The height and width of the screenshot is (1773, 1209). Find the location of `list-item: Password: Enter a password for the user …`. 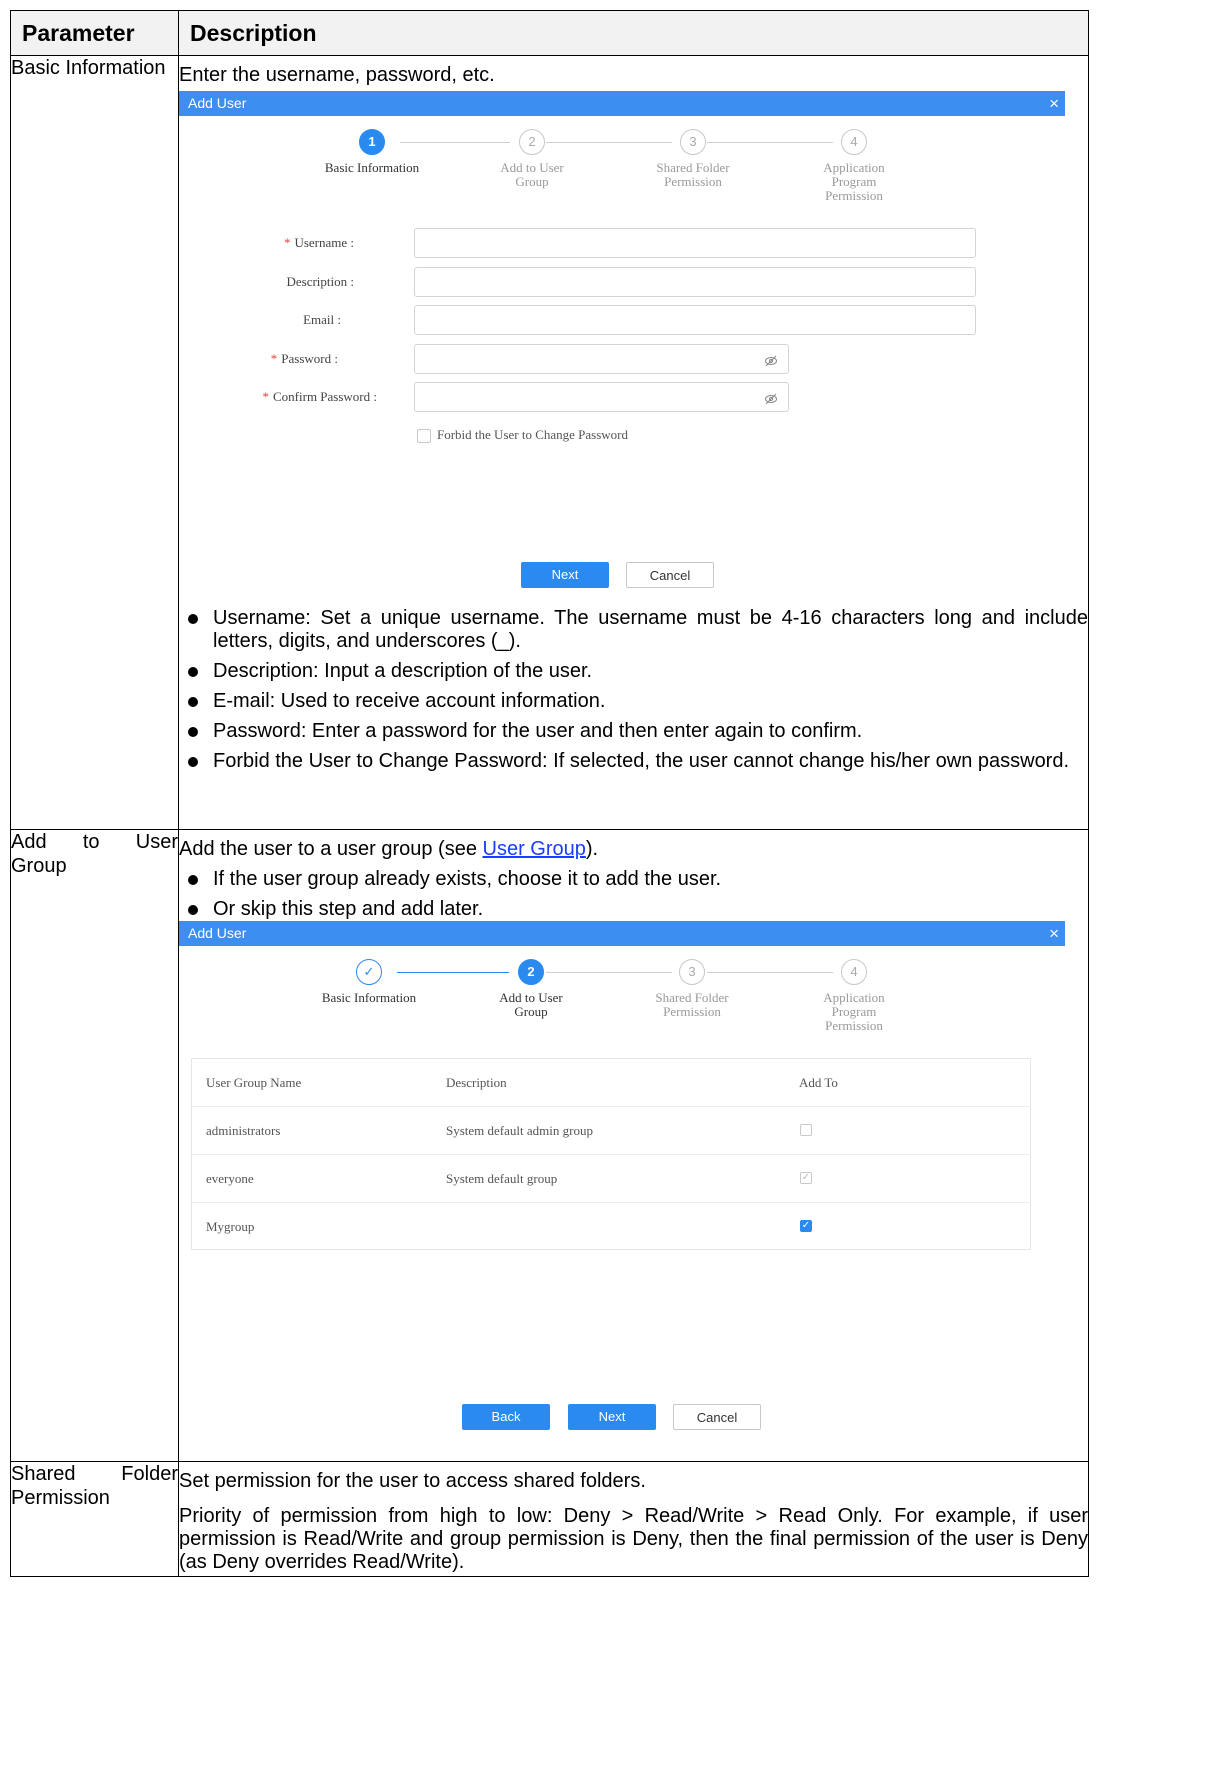

list-item: Password: Enter a password for the user … is located at coordinates (633, 731).